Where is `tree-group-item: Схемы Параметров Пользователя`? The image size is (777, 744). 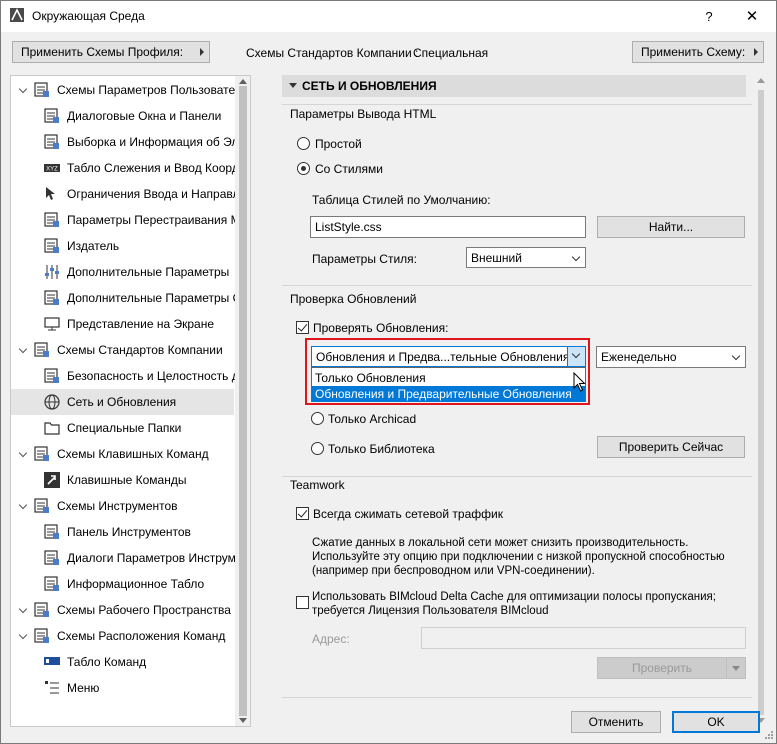
tree-group-item: Схемы Параметров Пользователя is located at coordinates (129, 90).